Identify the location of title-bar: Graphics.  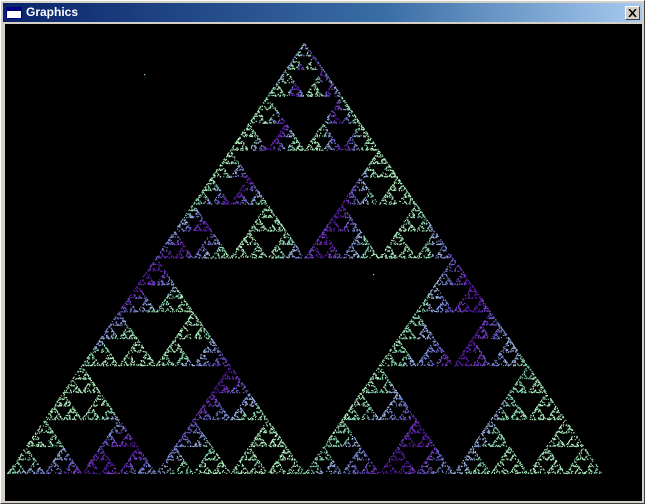
(322, 12).